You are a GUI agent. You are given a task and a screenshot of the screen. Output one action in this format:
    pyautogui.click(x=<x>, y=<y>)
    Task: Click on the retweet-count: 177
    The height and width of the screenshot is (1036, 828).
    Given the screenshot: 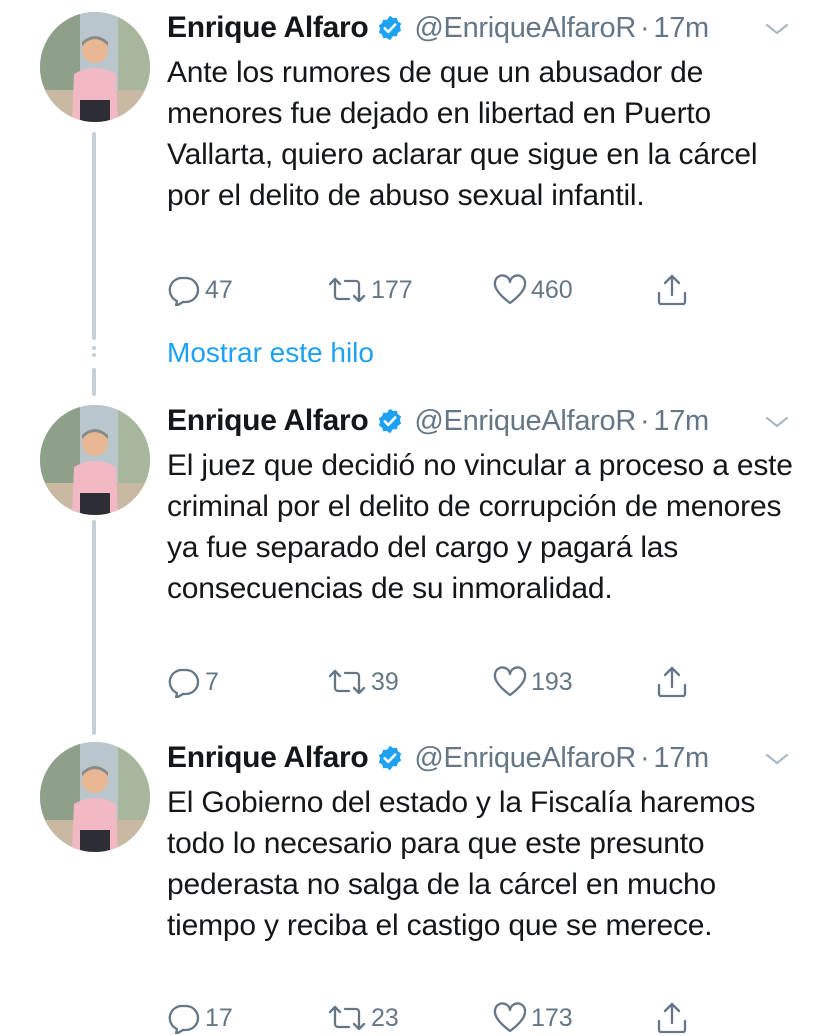 What is the action you would take?
    pyautogui.click(x=392, y=289)
    